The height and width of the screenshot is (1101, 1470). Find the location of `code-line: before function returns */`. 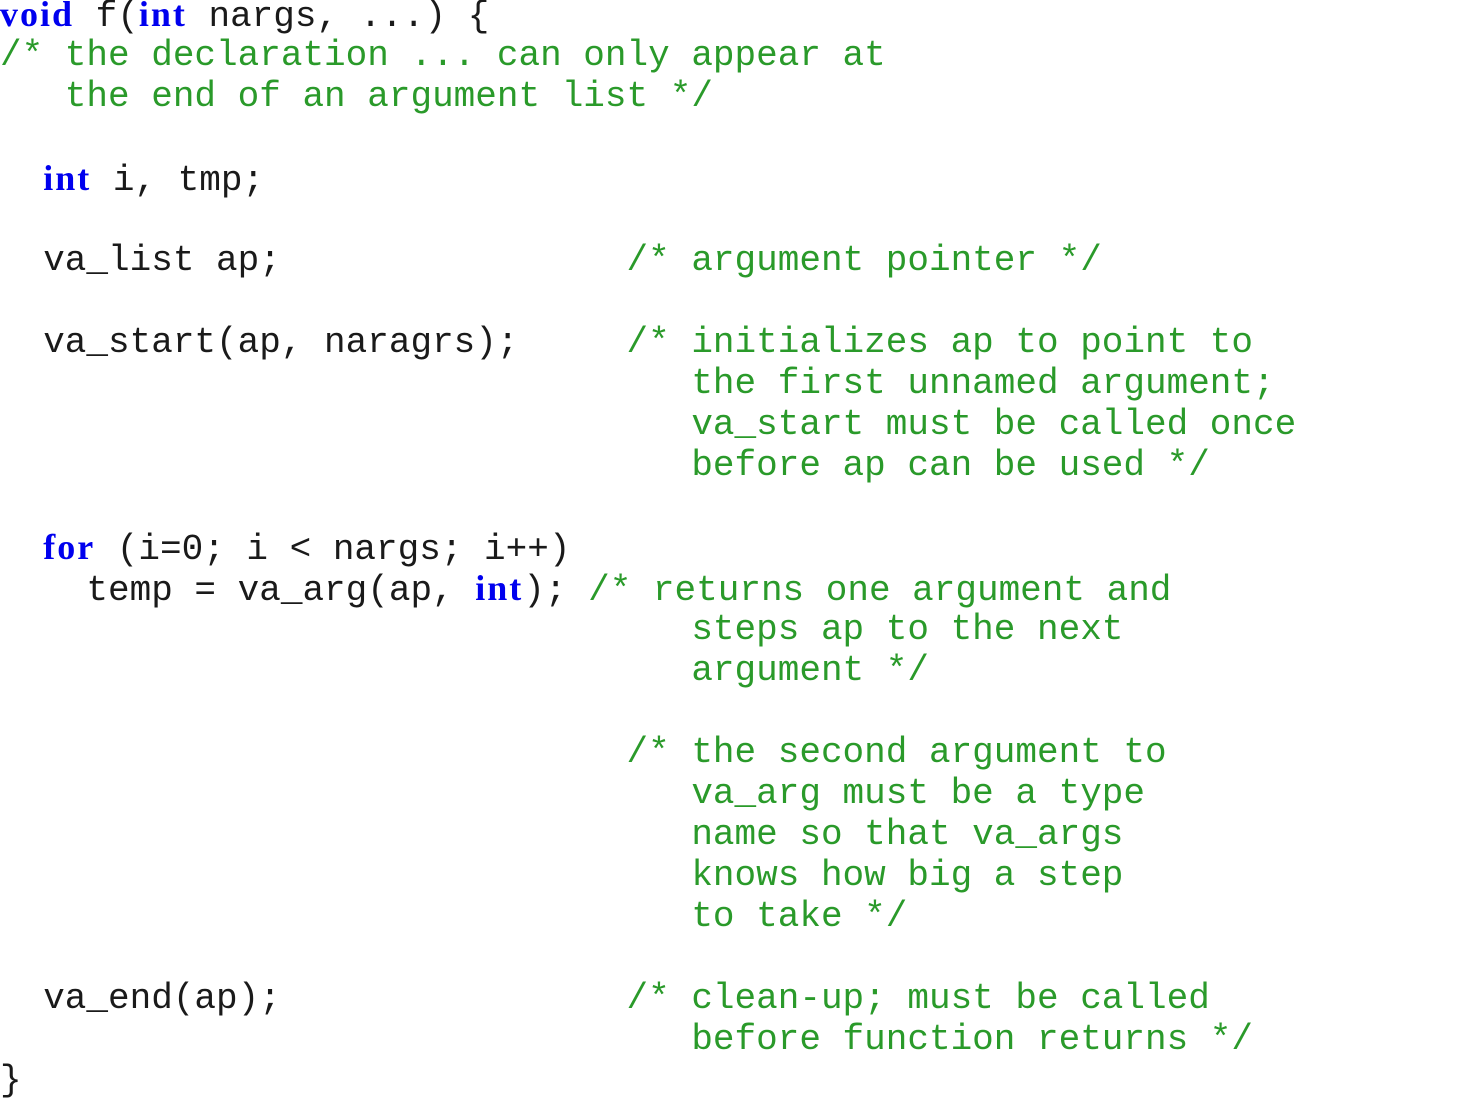

code-line: before function returns */ is located at coordinates (648, 1039).